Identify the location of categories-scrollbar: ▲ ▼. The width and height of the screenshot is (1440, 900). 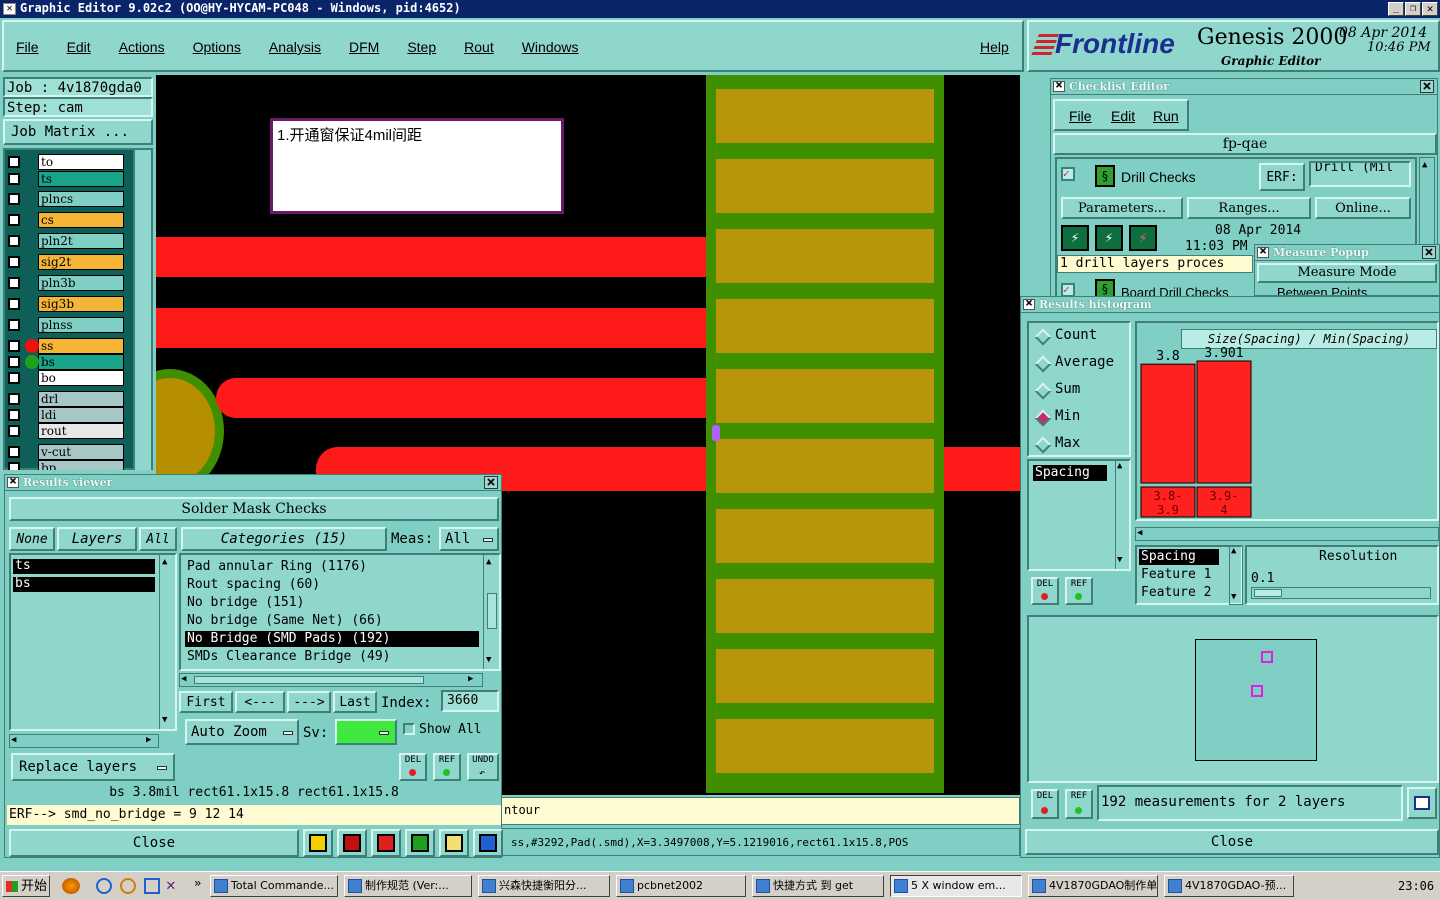
(491, 612).